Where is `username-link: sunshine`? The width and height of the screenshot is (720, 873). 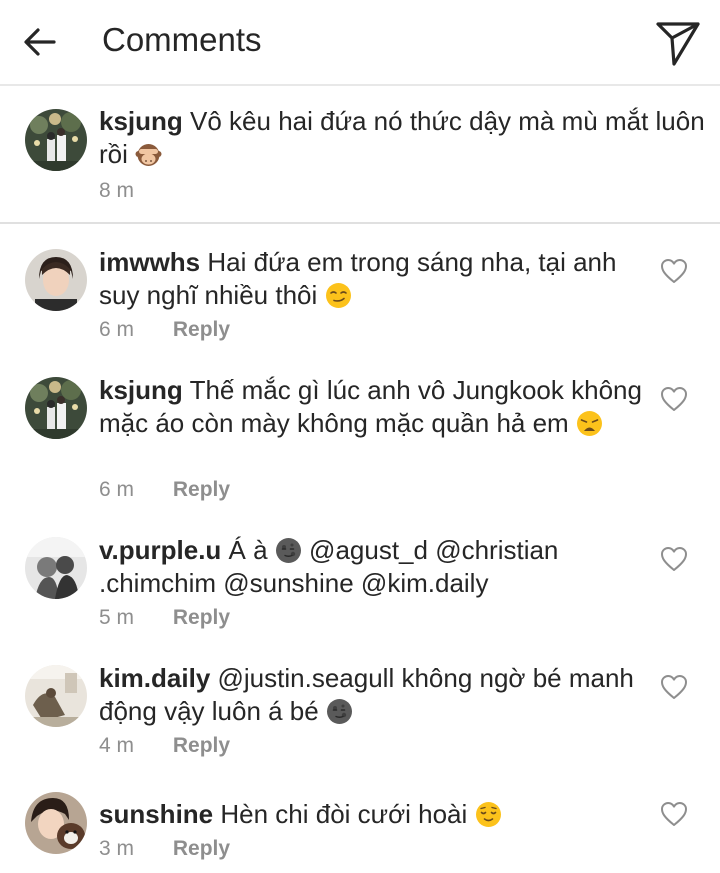
username-link: sunshine is located at coordinates (156, 814).